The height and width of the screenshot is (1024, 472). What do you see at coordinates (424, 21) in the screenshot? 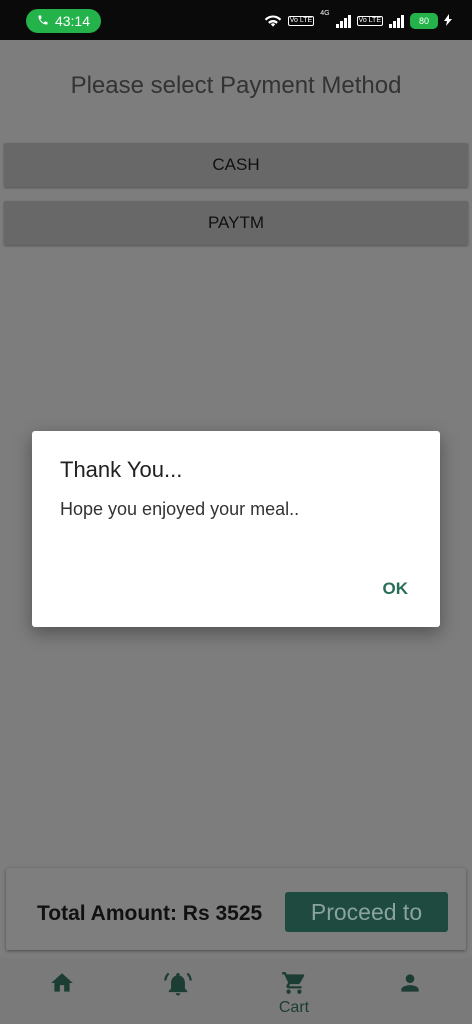
I see `battery-indicator: 80` at bounding box center [424, 21].